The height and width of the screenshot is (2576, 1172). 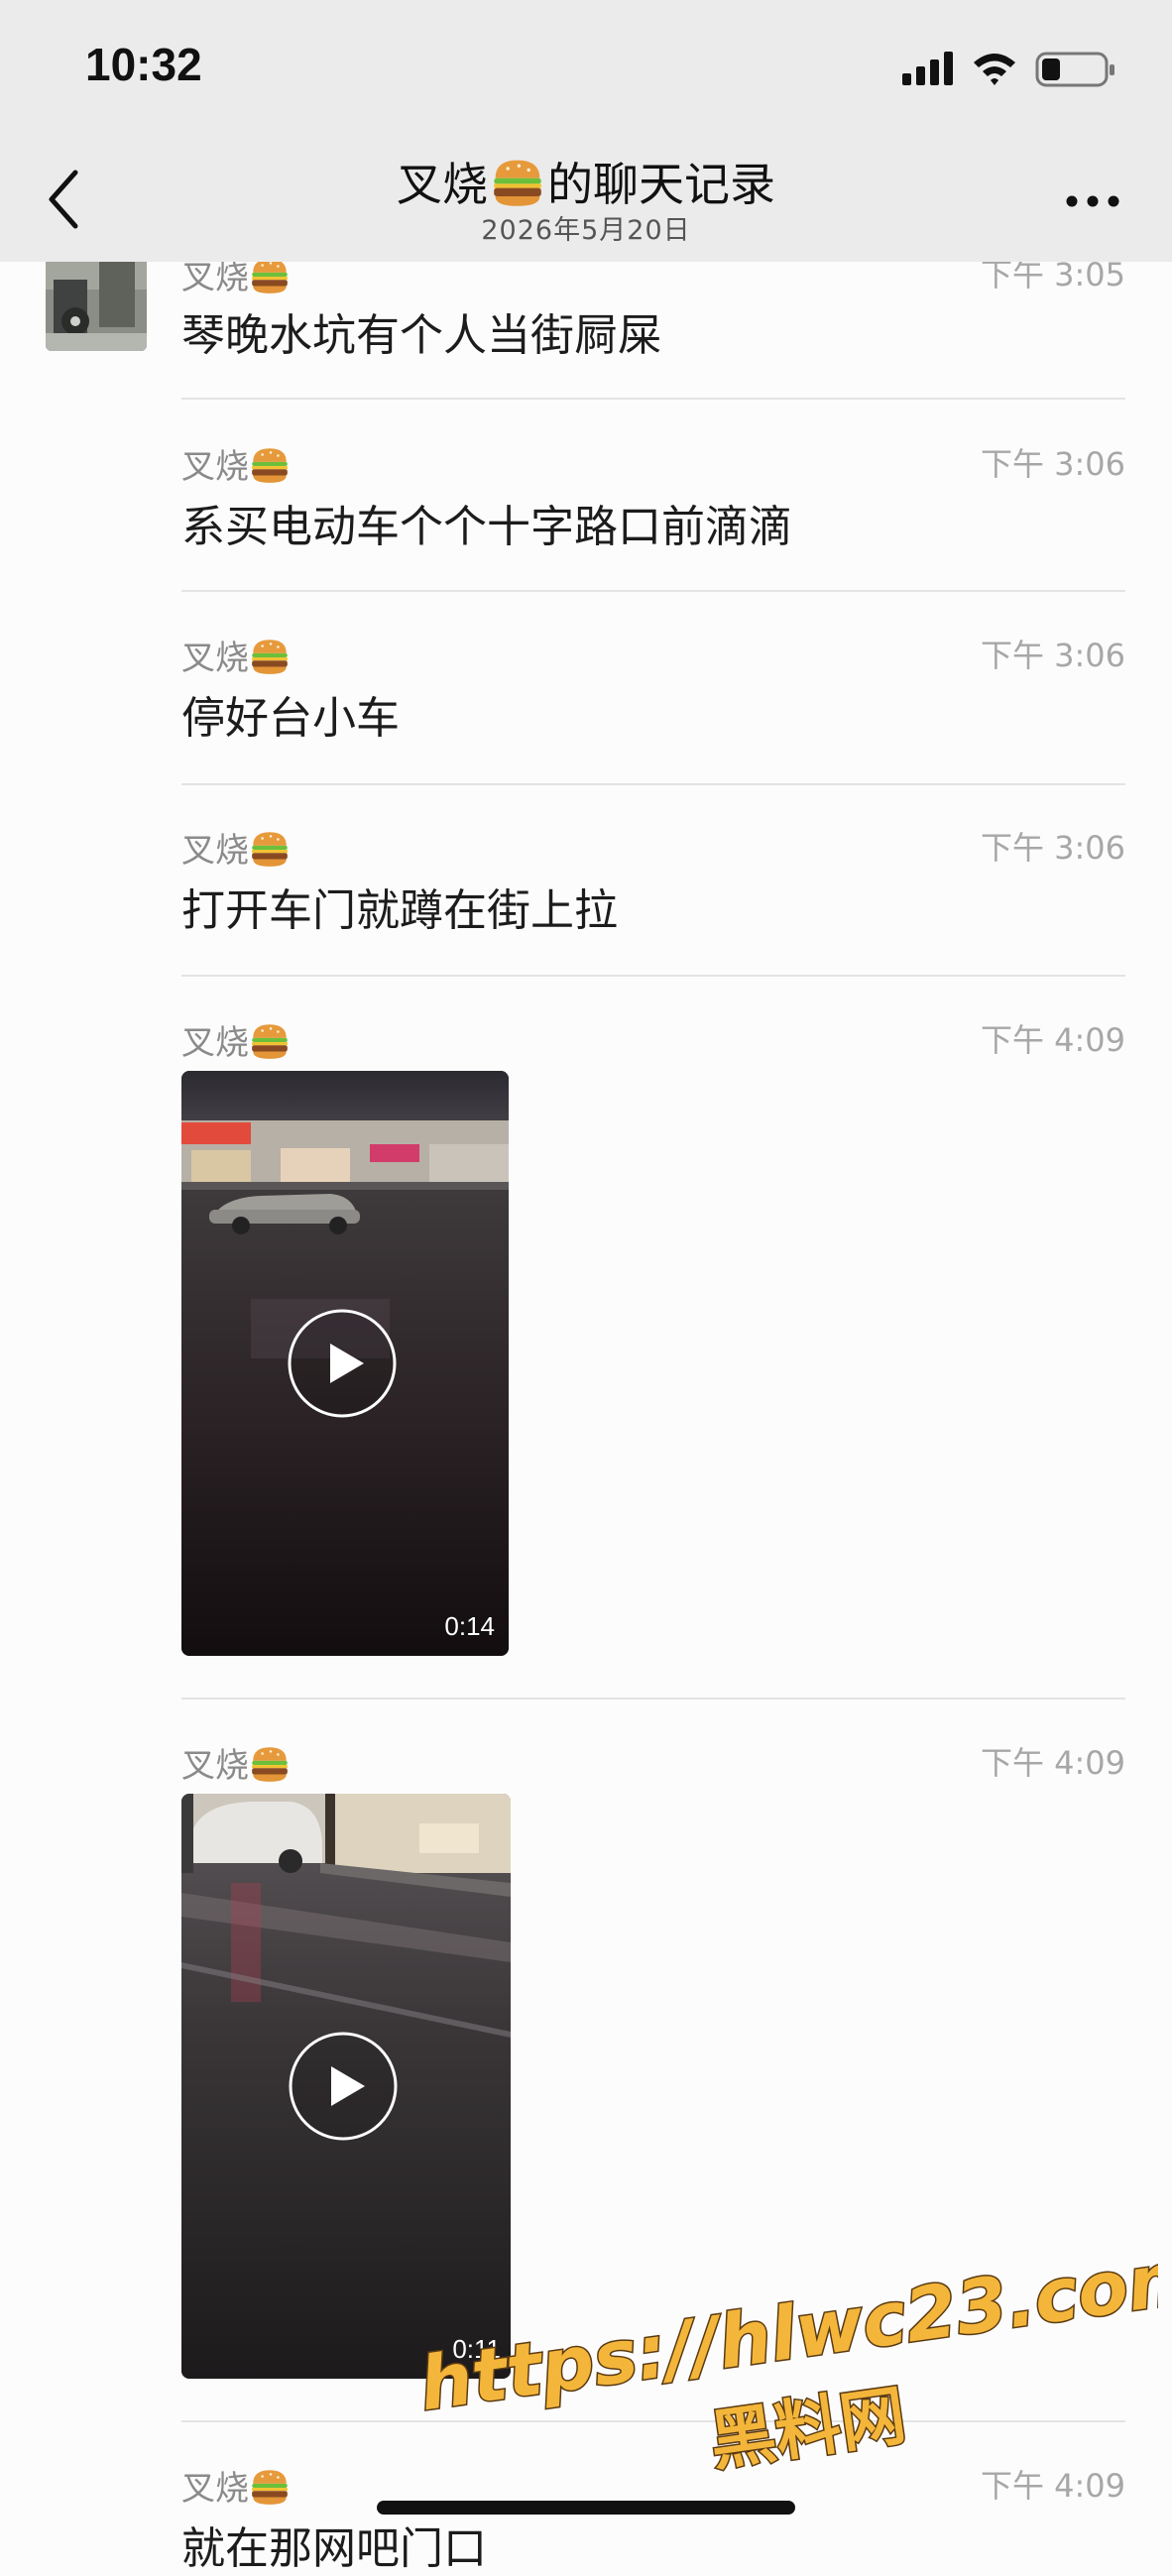 I want to click on message-text: 就在那网吧门口, so click(x=334, y=2545).